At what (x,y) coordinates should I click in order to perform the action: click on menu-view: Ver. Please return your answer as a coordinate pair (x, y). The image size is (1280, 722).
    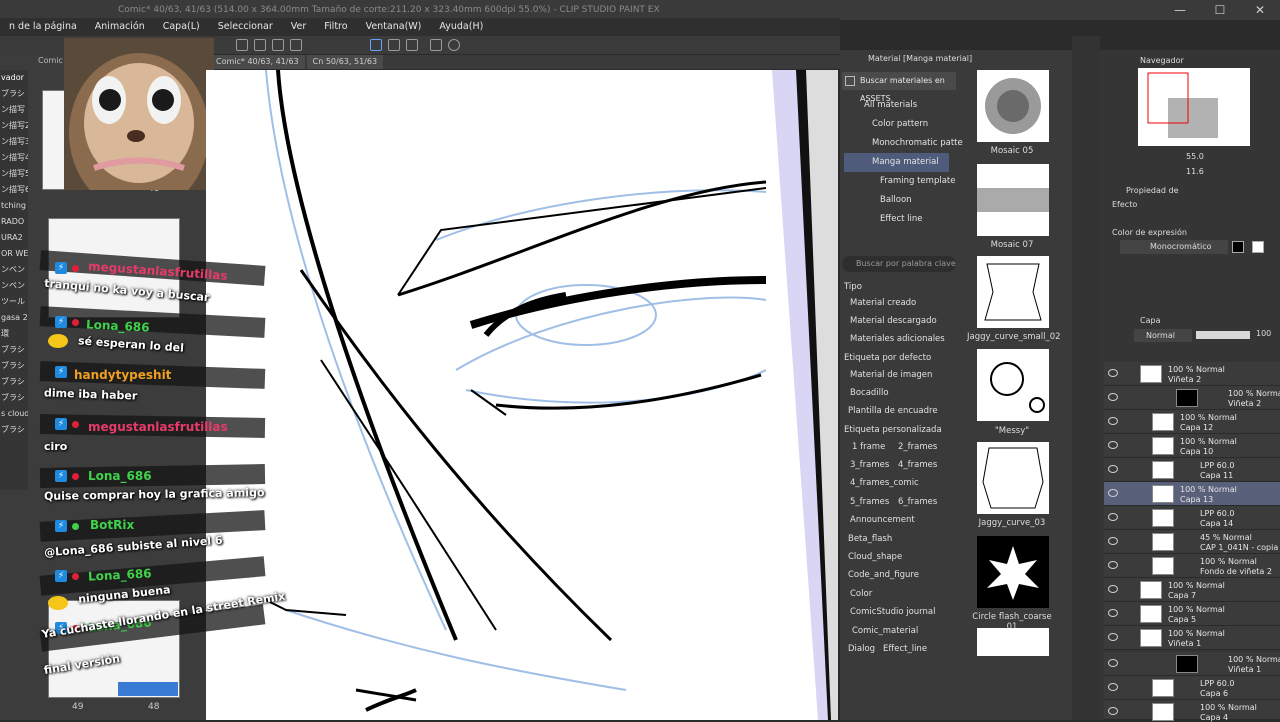
    Looking at the image, I should click on (299, 27).